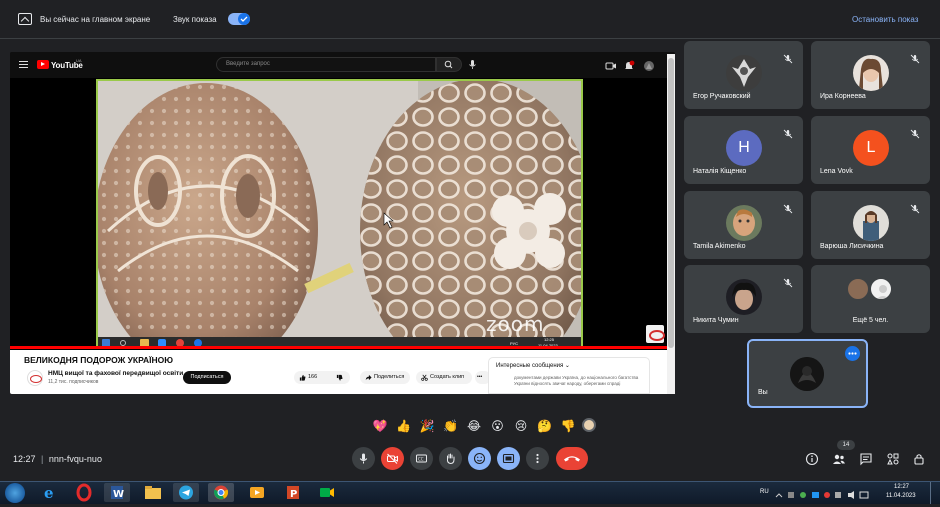 This screenshot has height=507, width=940. I want to click on scrollbar-thumb, so click(671, 203).